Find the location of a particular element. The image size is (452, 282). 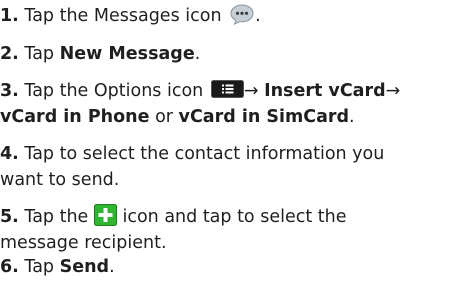

step-number: 6. is located at coordinates (9, 267).